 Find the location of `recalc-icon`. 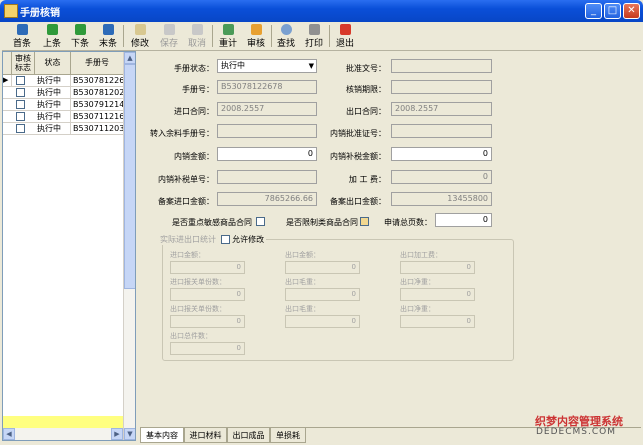

recalc-icon is located at coordinates (228, 29).